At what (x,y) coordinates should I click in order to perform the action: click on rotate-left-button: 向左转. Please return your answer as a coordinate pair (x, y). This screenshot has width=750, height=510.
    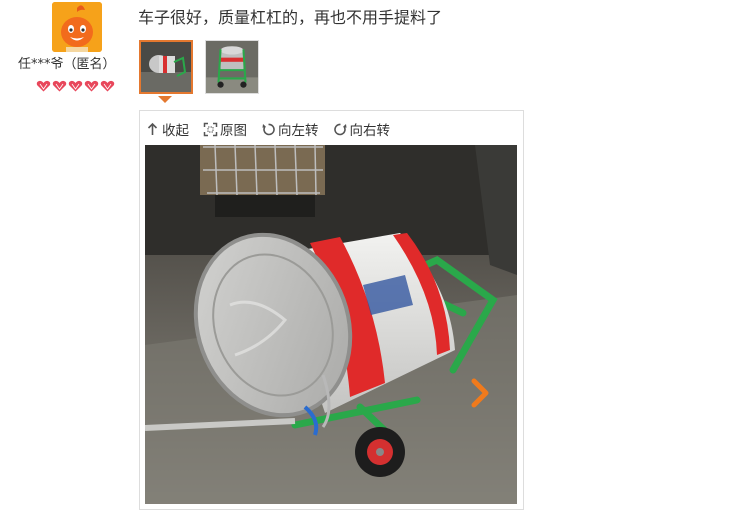
    Looking at the image, I should click on (290, 129).